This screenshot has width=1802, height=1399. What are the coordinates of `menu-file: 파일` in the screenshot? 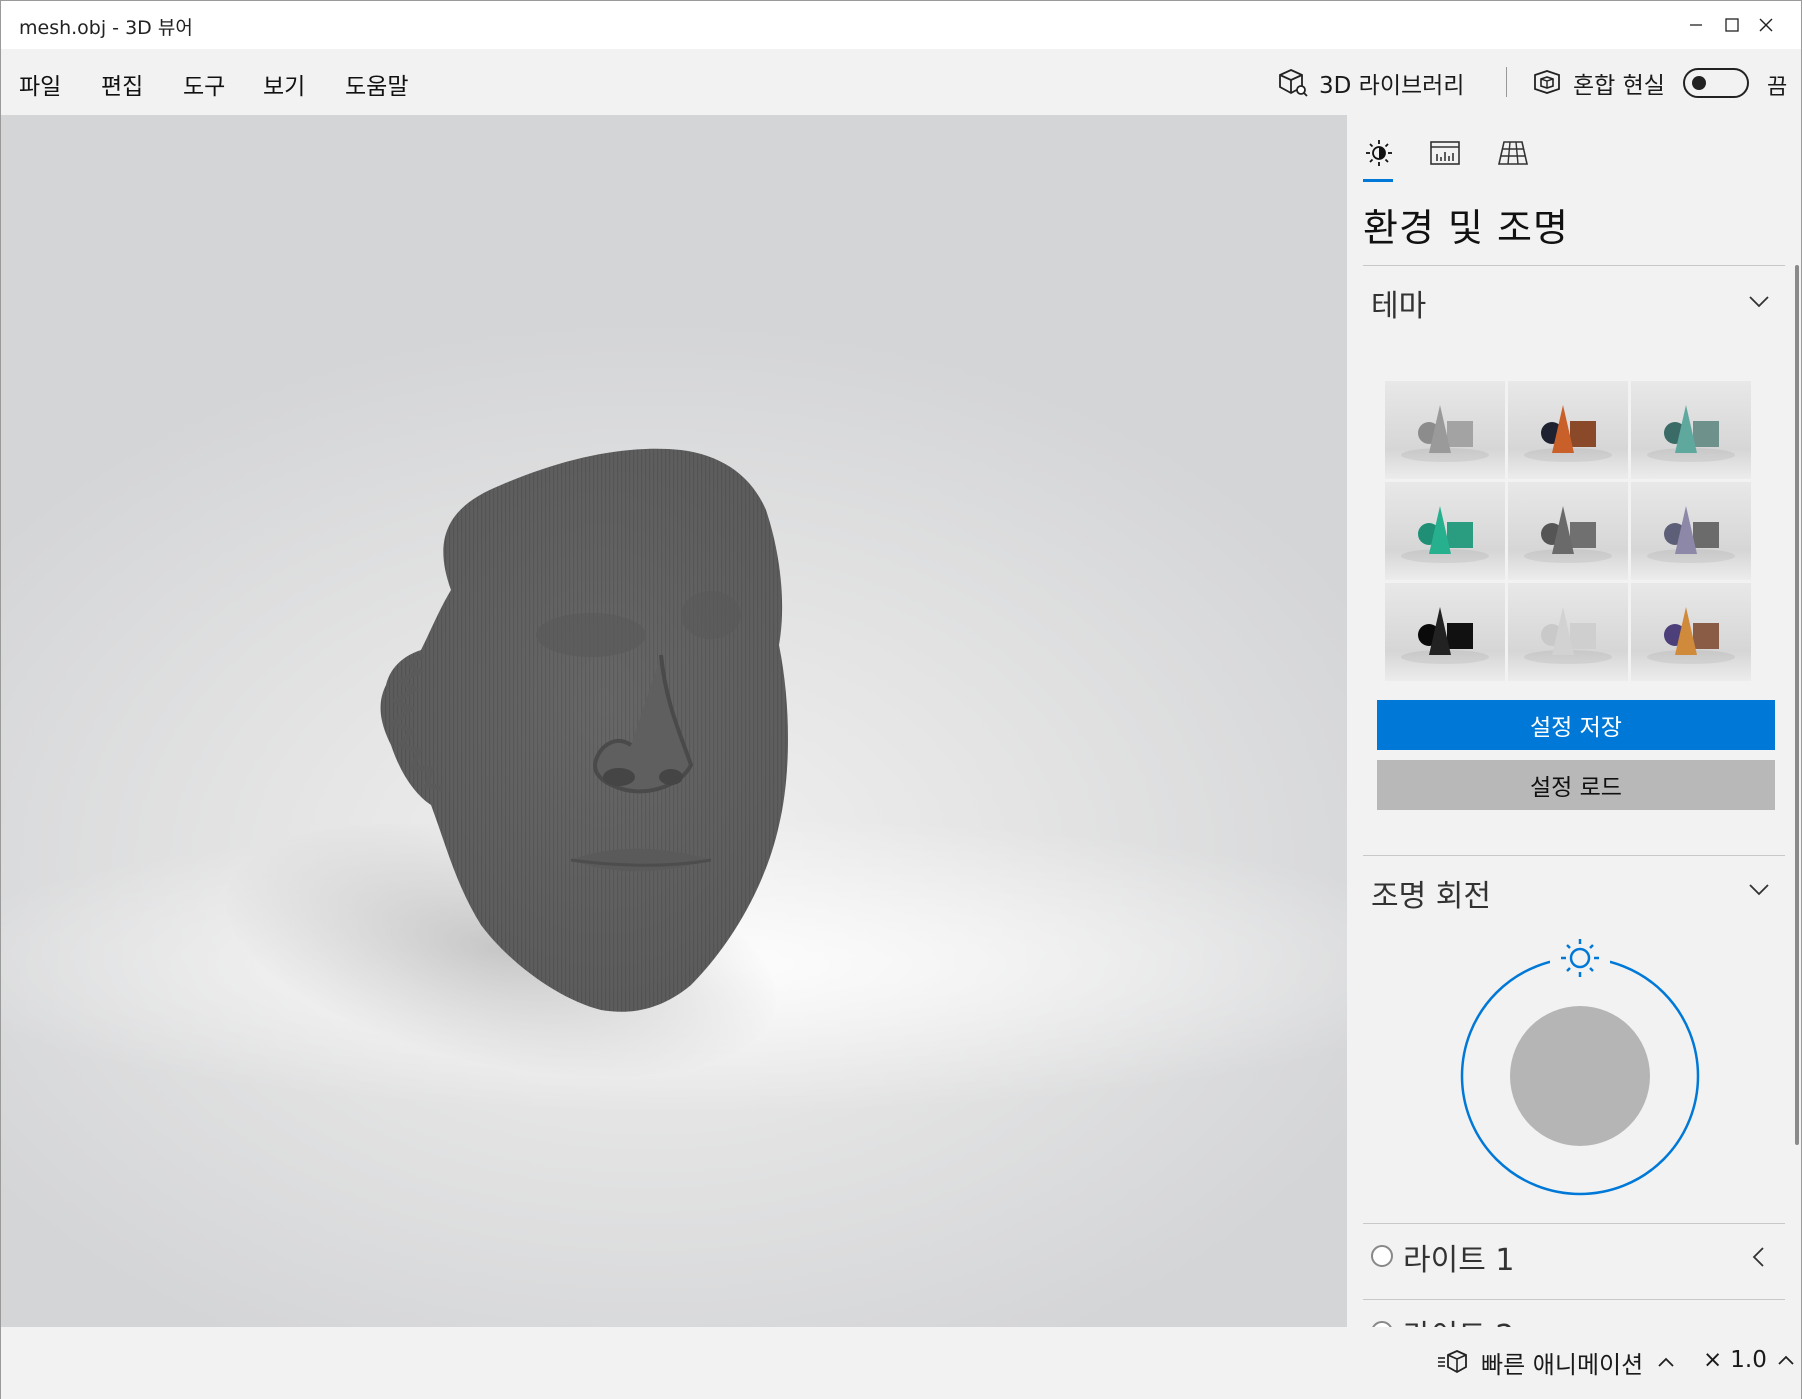 It's located at (40, 84).